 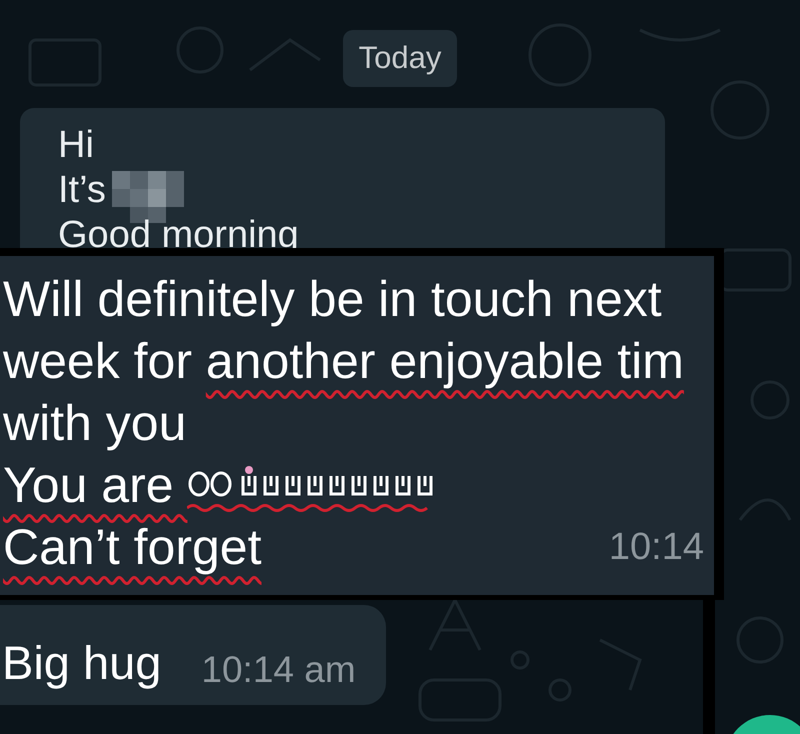 I want to click on message-text: It’s, so click(x=82, y=189).